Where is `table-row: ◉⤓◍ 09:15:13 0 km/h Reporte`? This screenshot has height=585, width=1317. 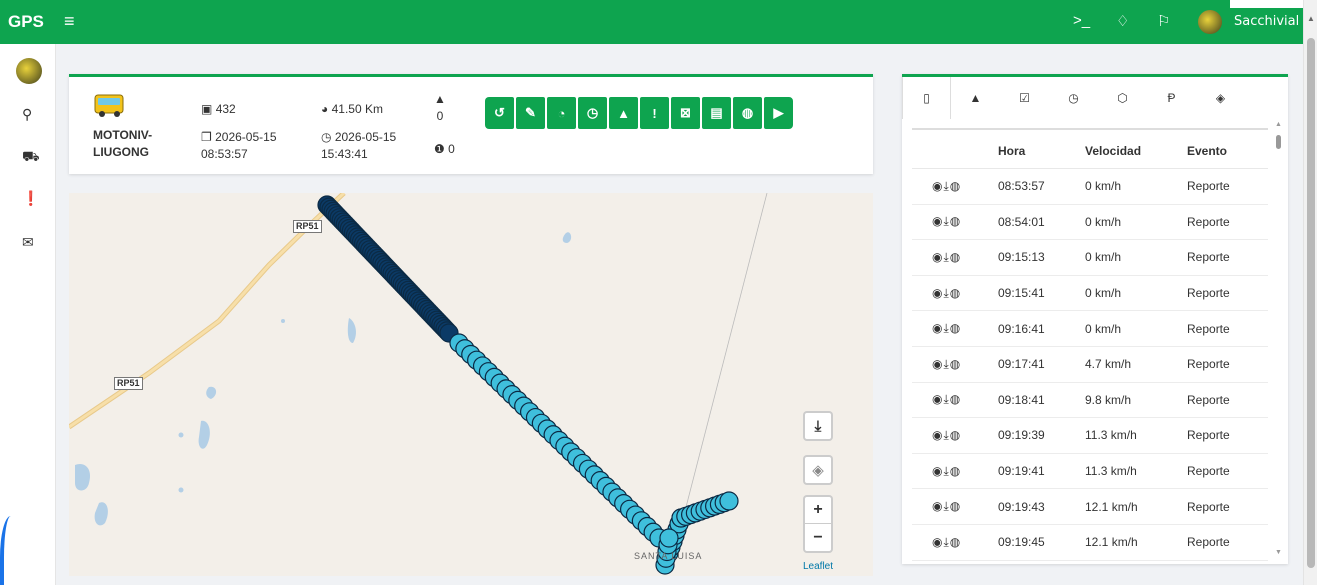
table-row: ◉⤓◍ 09:15:13 0 km/h Reporte is located at coordinates (1090, 258).